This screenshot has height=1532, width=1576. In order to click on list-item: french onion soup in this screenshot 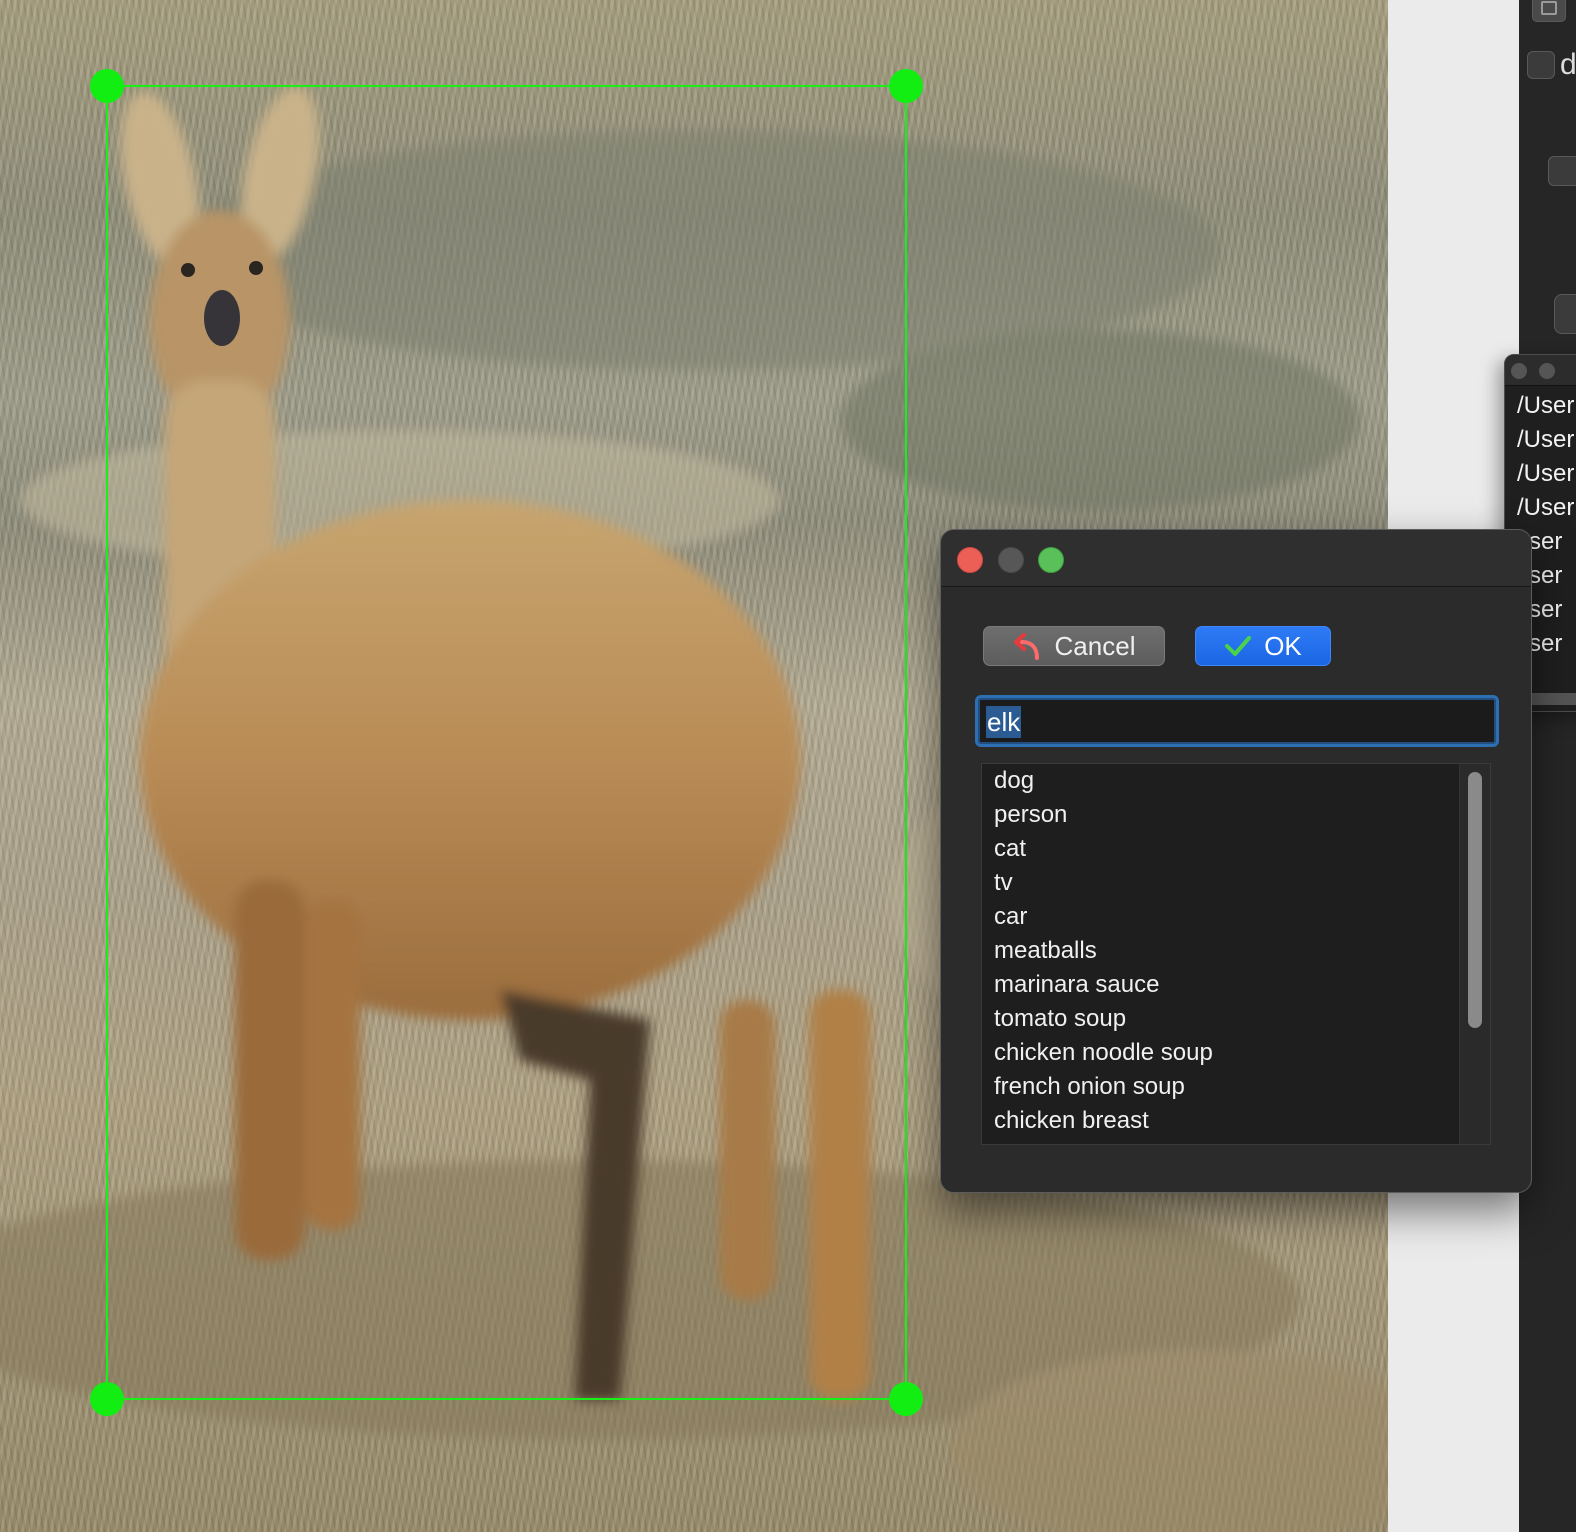, I will do `click(1236, 1087)`.